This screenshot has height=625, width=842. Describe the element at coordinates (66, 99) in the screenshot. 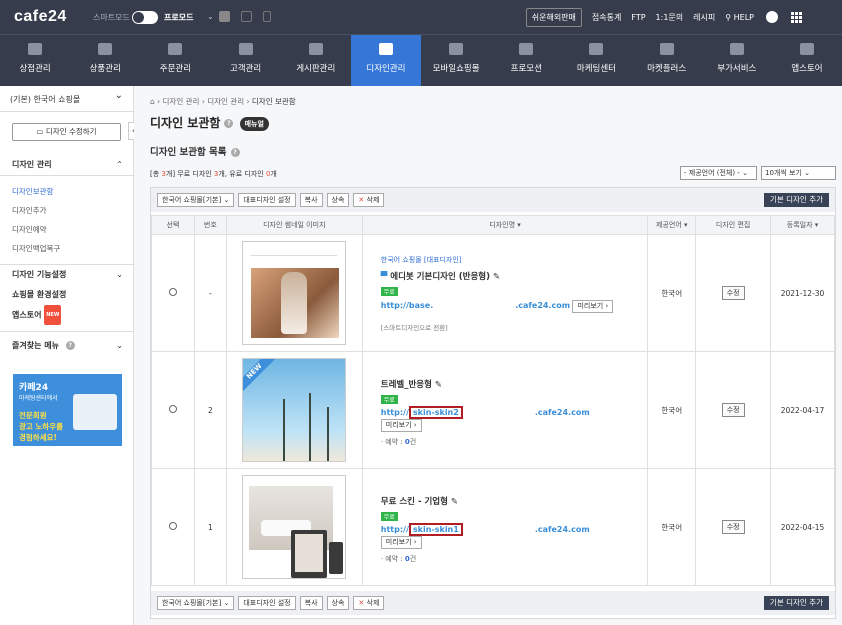

I see `shop-selector: (기본) 한국어 쇼핑몰` at that location.